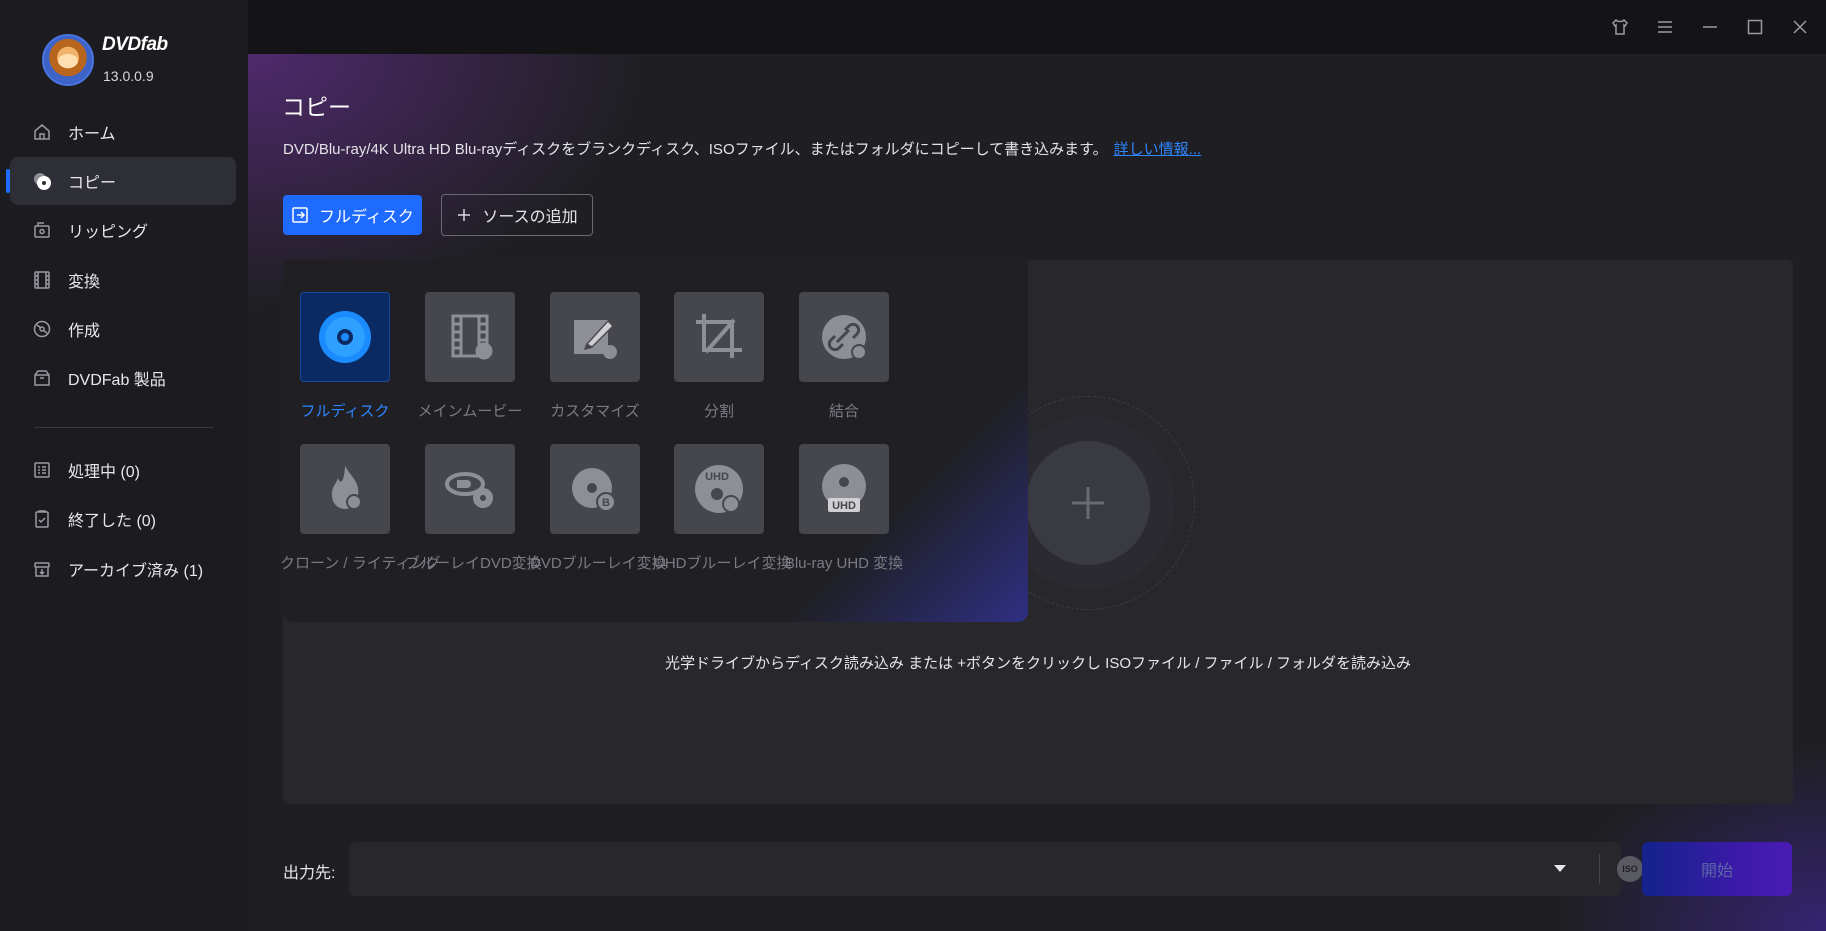 The height and width of the screenshot is (931, 1826). What do you see at coordinates (723, 563) in the screenshot?
I see `mode-label: UHDブルーレイ変換` at bounding box center [723, 563].